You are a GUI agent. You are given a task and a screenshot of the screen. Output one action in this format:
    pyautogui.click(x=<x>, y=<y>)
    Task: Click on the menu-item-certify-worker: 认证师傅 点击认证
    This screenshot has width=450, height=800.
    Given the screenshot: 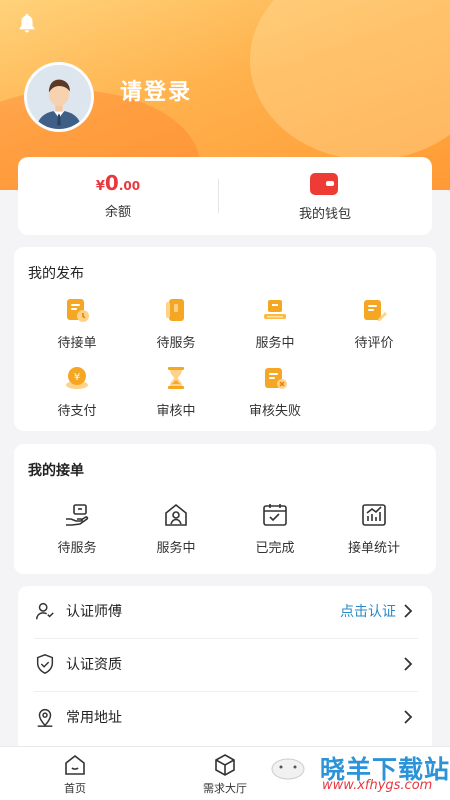 What is the action you would take?
    pyautogui.click(x=225, y=612)
    